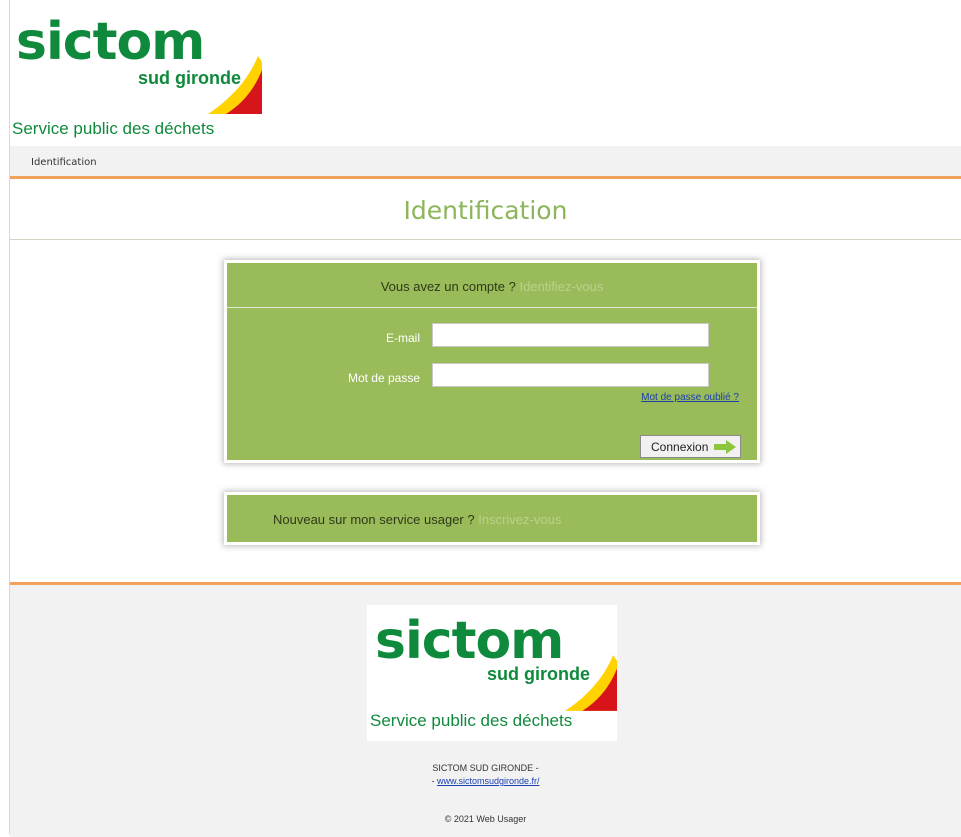 Image resolution: width=961 pixels, height=837 pixels. I want to click on connexion-button: Connexion, so click(690, 446).